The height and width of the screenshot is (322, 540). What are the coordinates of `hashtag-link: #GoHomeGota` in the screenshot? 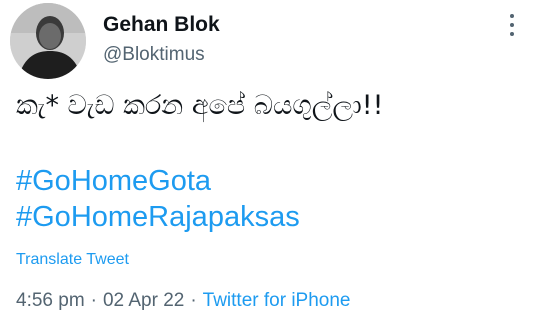 It's located at (113, 181).